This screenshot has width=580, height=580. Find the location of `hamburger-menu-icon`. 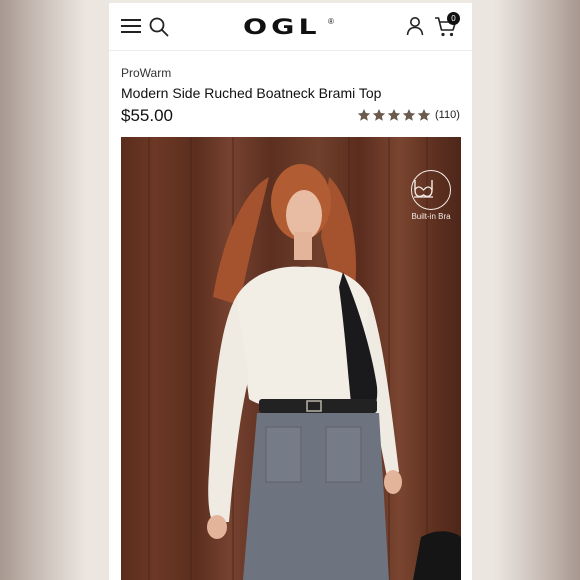

hamburger-menu-icon is located at coordinates (131, 26).